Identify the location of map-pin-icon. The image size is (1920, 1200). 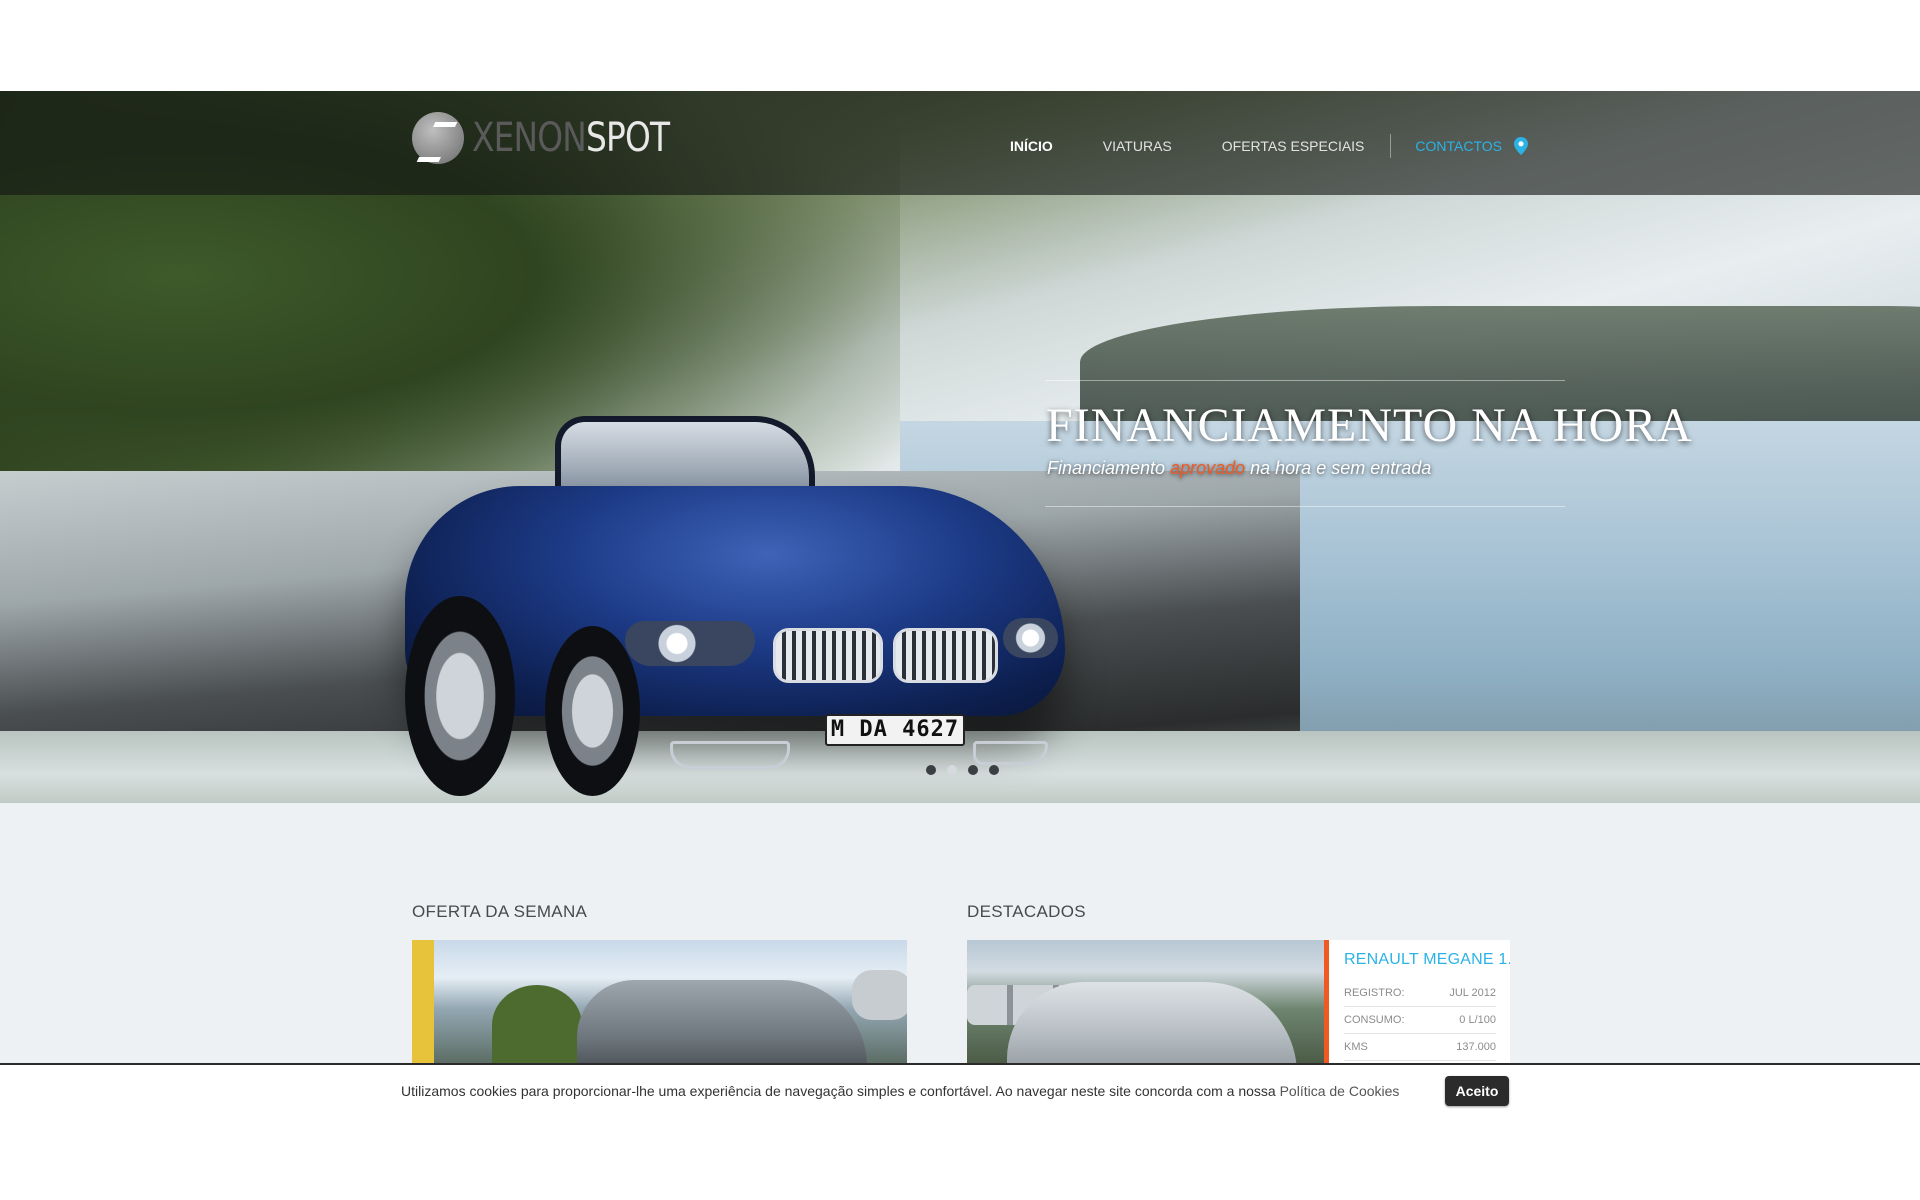
(1521, 146).